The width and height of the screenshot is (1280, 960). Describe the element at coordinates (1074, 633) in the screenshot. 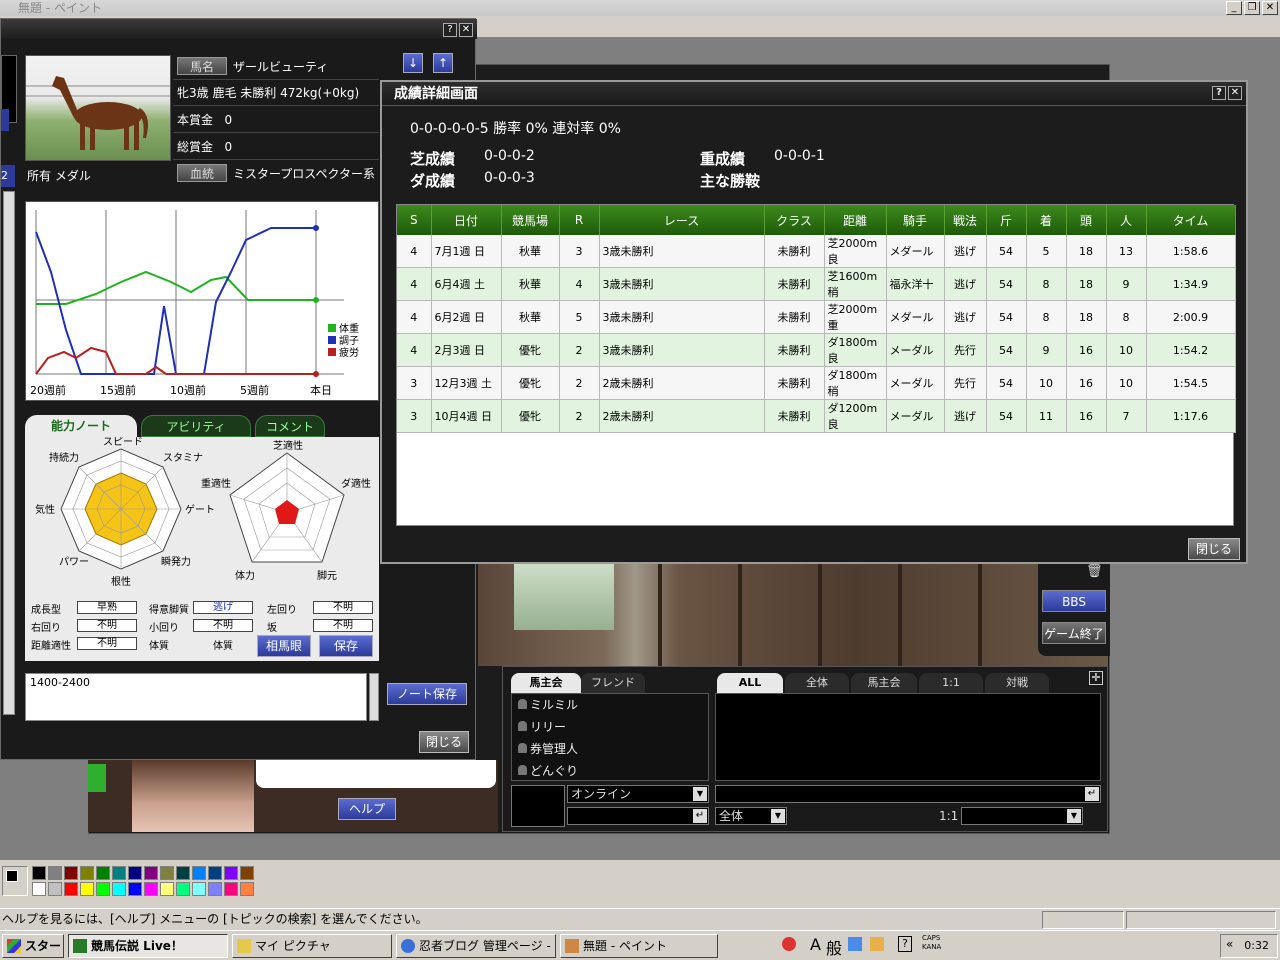

I see `end-game-button: ゲーム終了` at that location.